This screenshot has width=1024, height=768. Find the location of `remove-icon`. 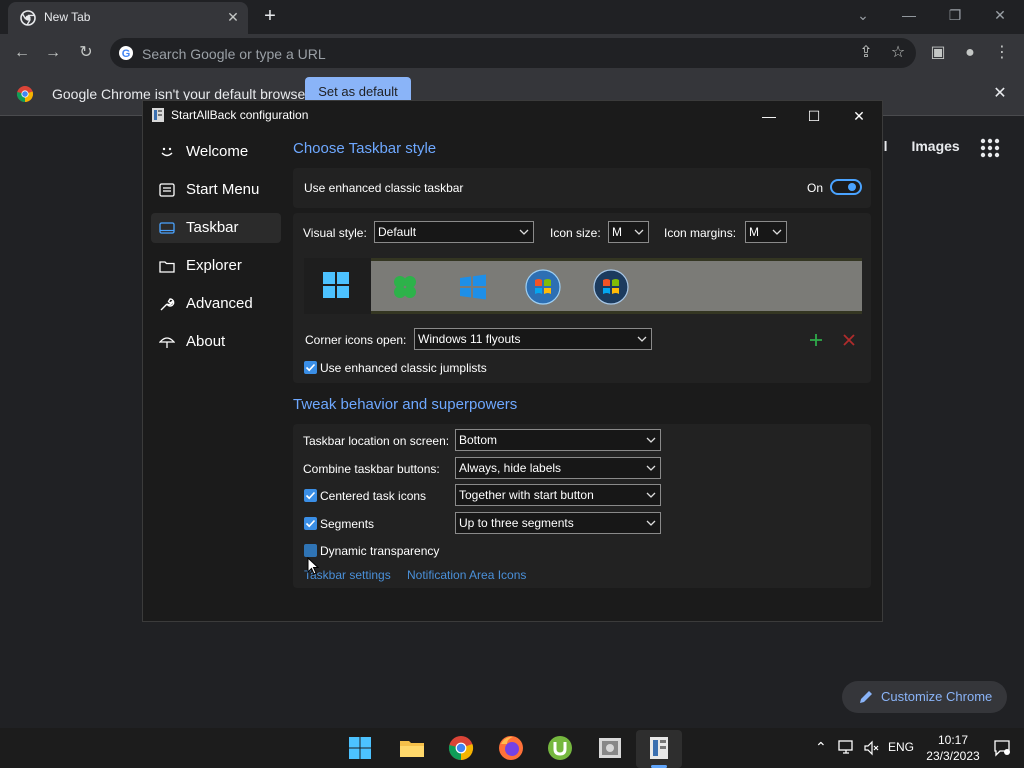

remove-icon is located at coordinates (849, 340).